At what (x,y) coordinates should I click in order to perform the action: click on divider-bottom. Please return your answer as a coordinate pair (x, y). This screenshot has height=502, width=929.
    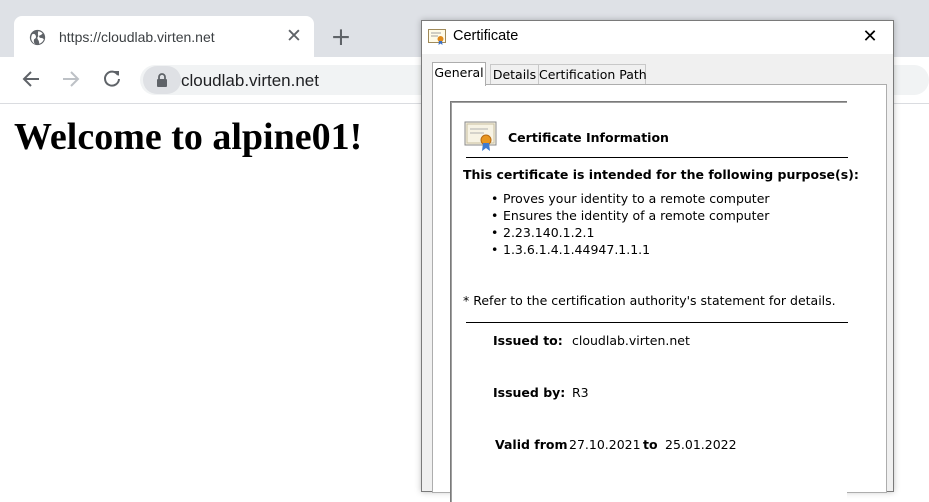
    Looking at the image, I should click on (657, 322).